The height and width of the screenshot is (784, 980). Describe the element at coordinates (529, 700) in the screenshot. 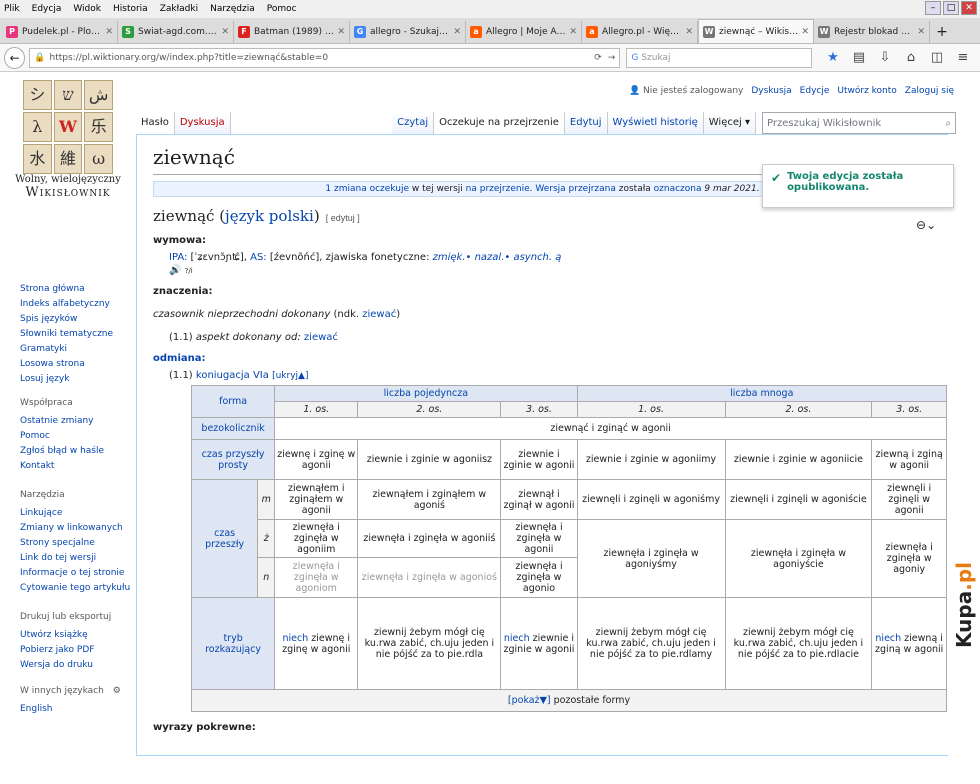

I see `show-toggle: [pokaż▼]` at that location.